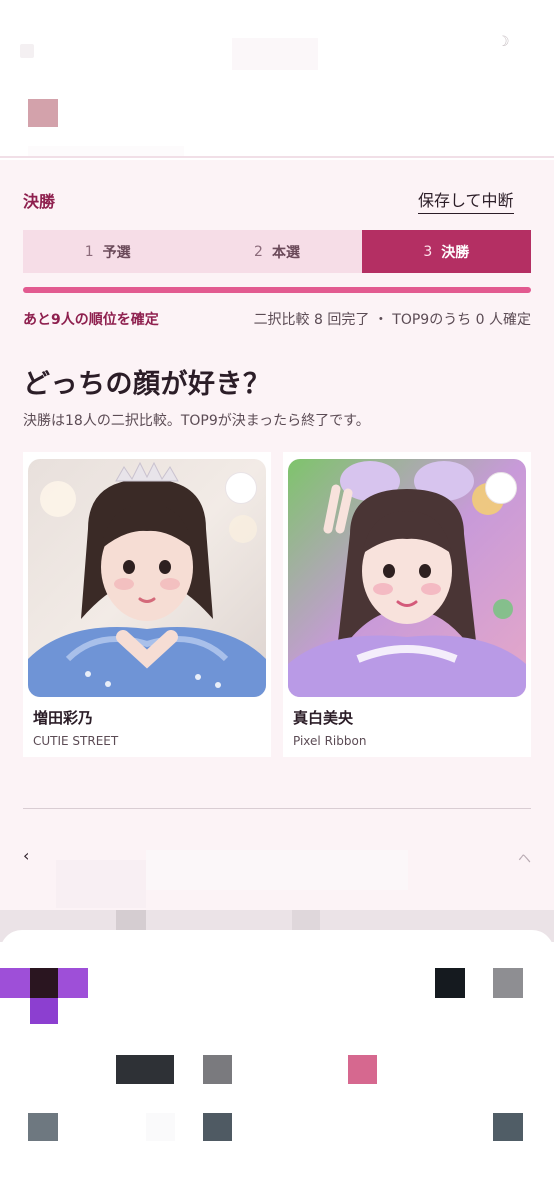 The width and height of the screenshot is (554, 1200). I want to click on obscured-text, so click(106, 151).